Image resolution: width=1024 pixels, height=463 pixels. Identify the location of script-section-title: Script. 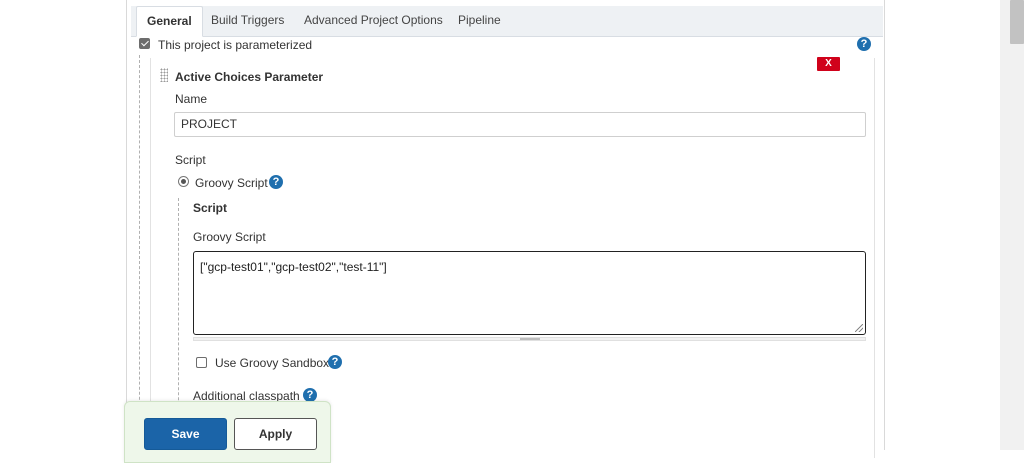
(210, 208).